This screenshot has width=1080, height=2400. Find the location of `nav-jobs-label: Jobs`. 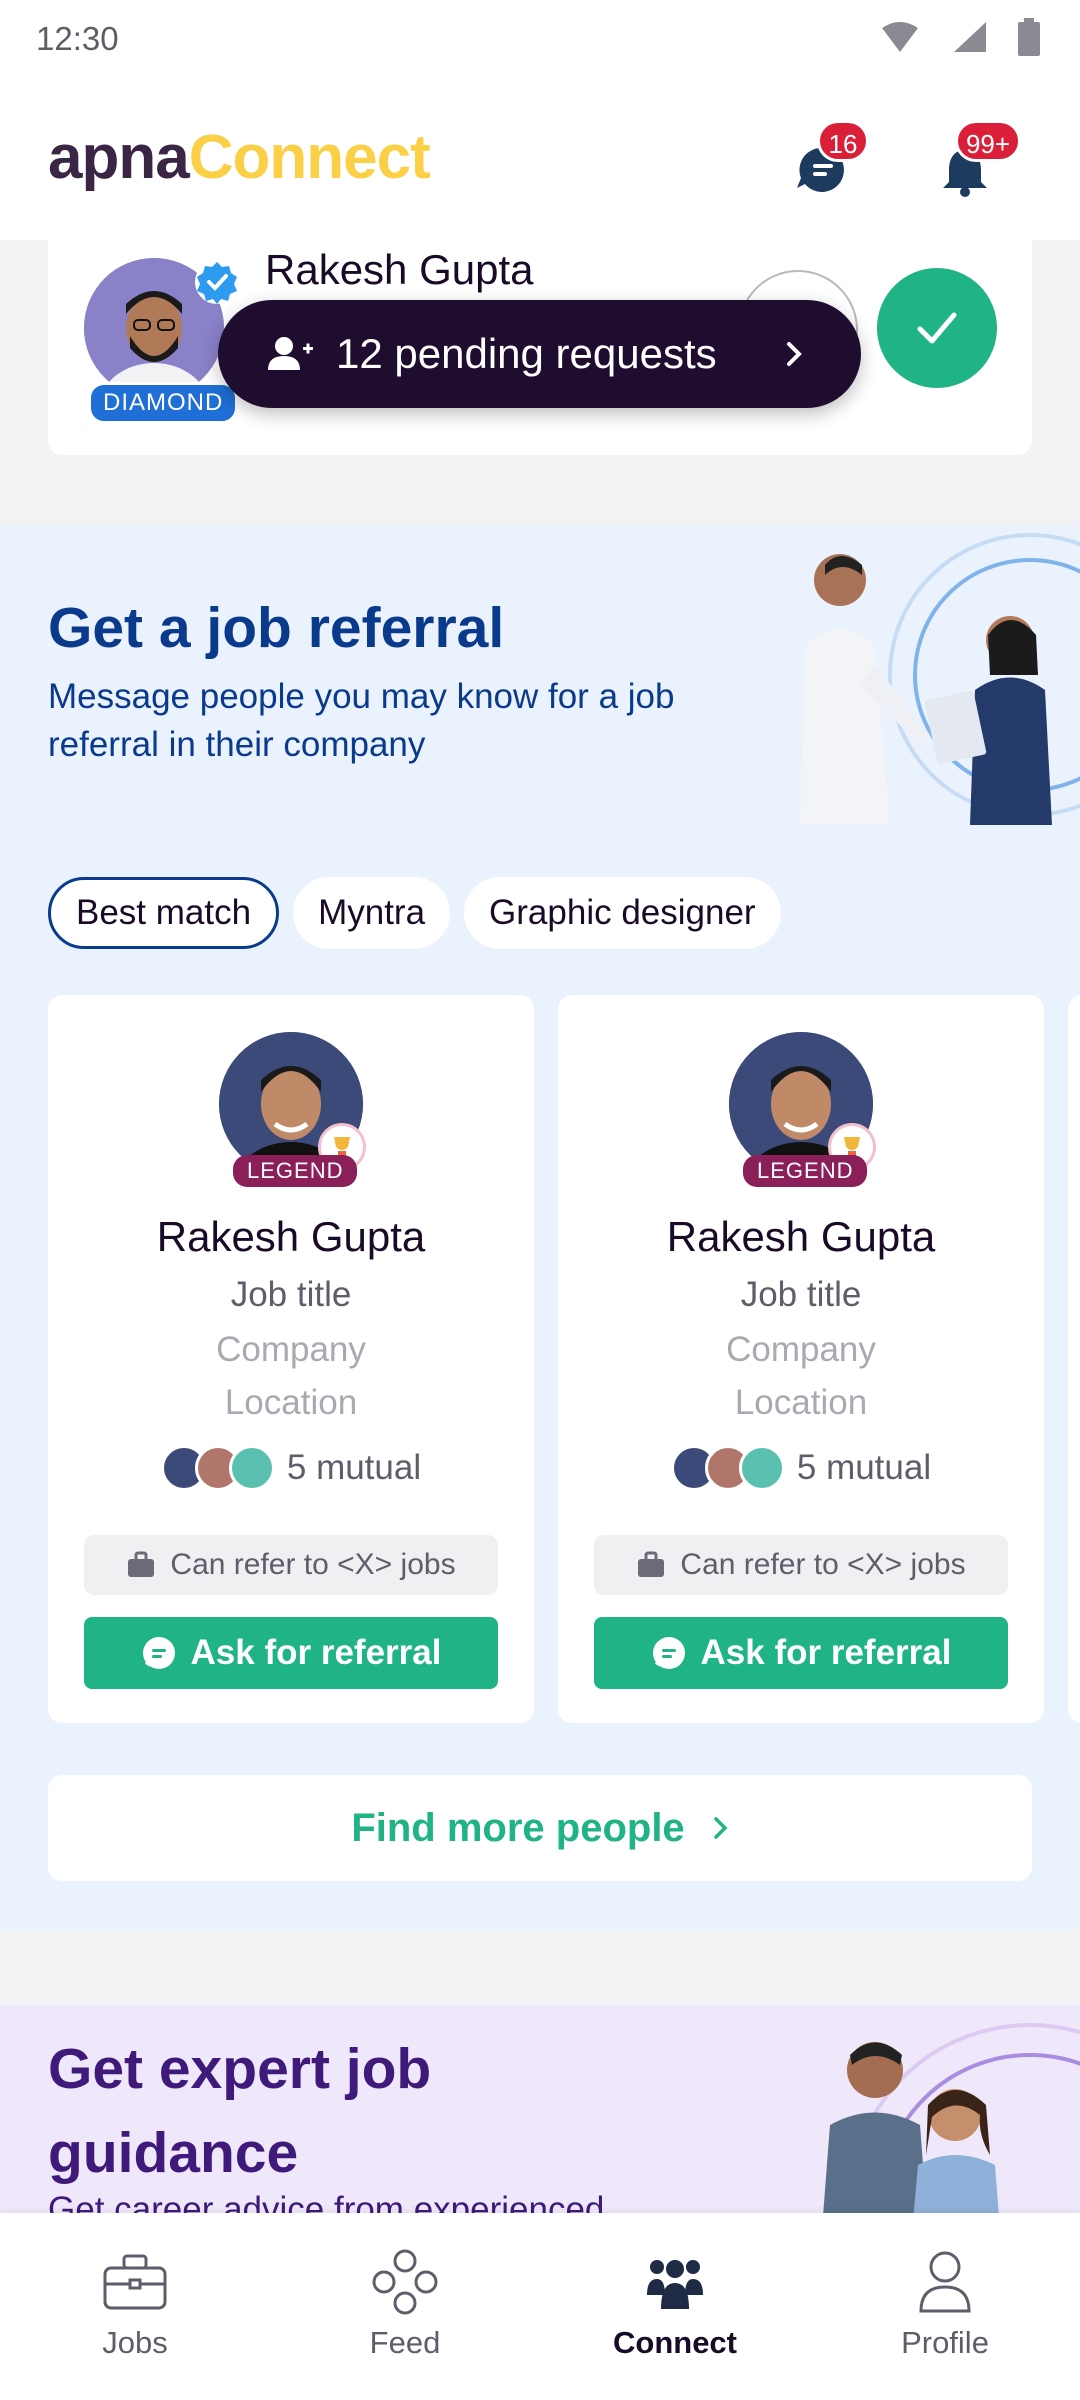

nav-jobs-label: Jobs is located at coordinates (135, 2342).